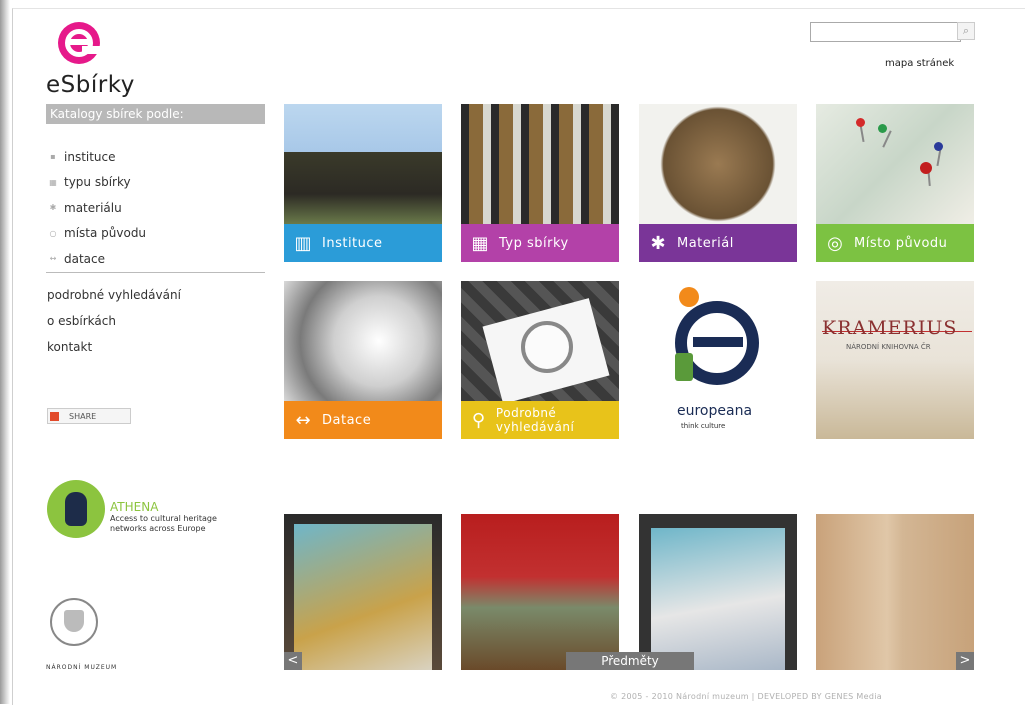  What do you see at coordinates (887, 139) in the screenshot?
I see `pin-stem` at bounding box center [887, 139].